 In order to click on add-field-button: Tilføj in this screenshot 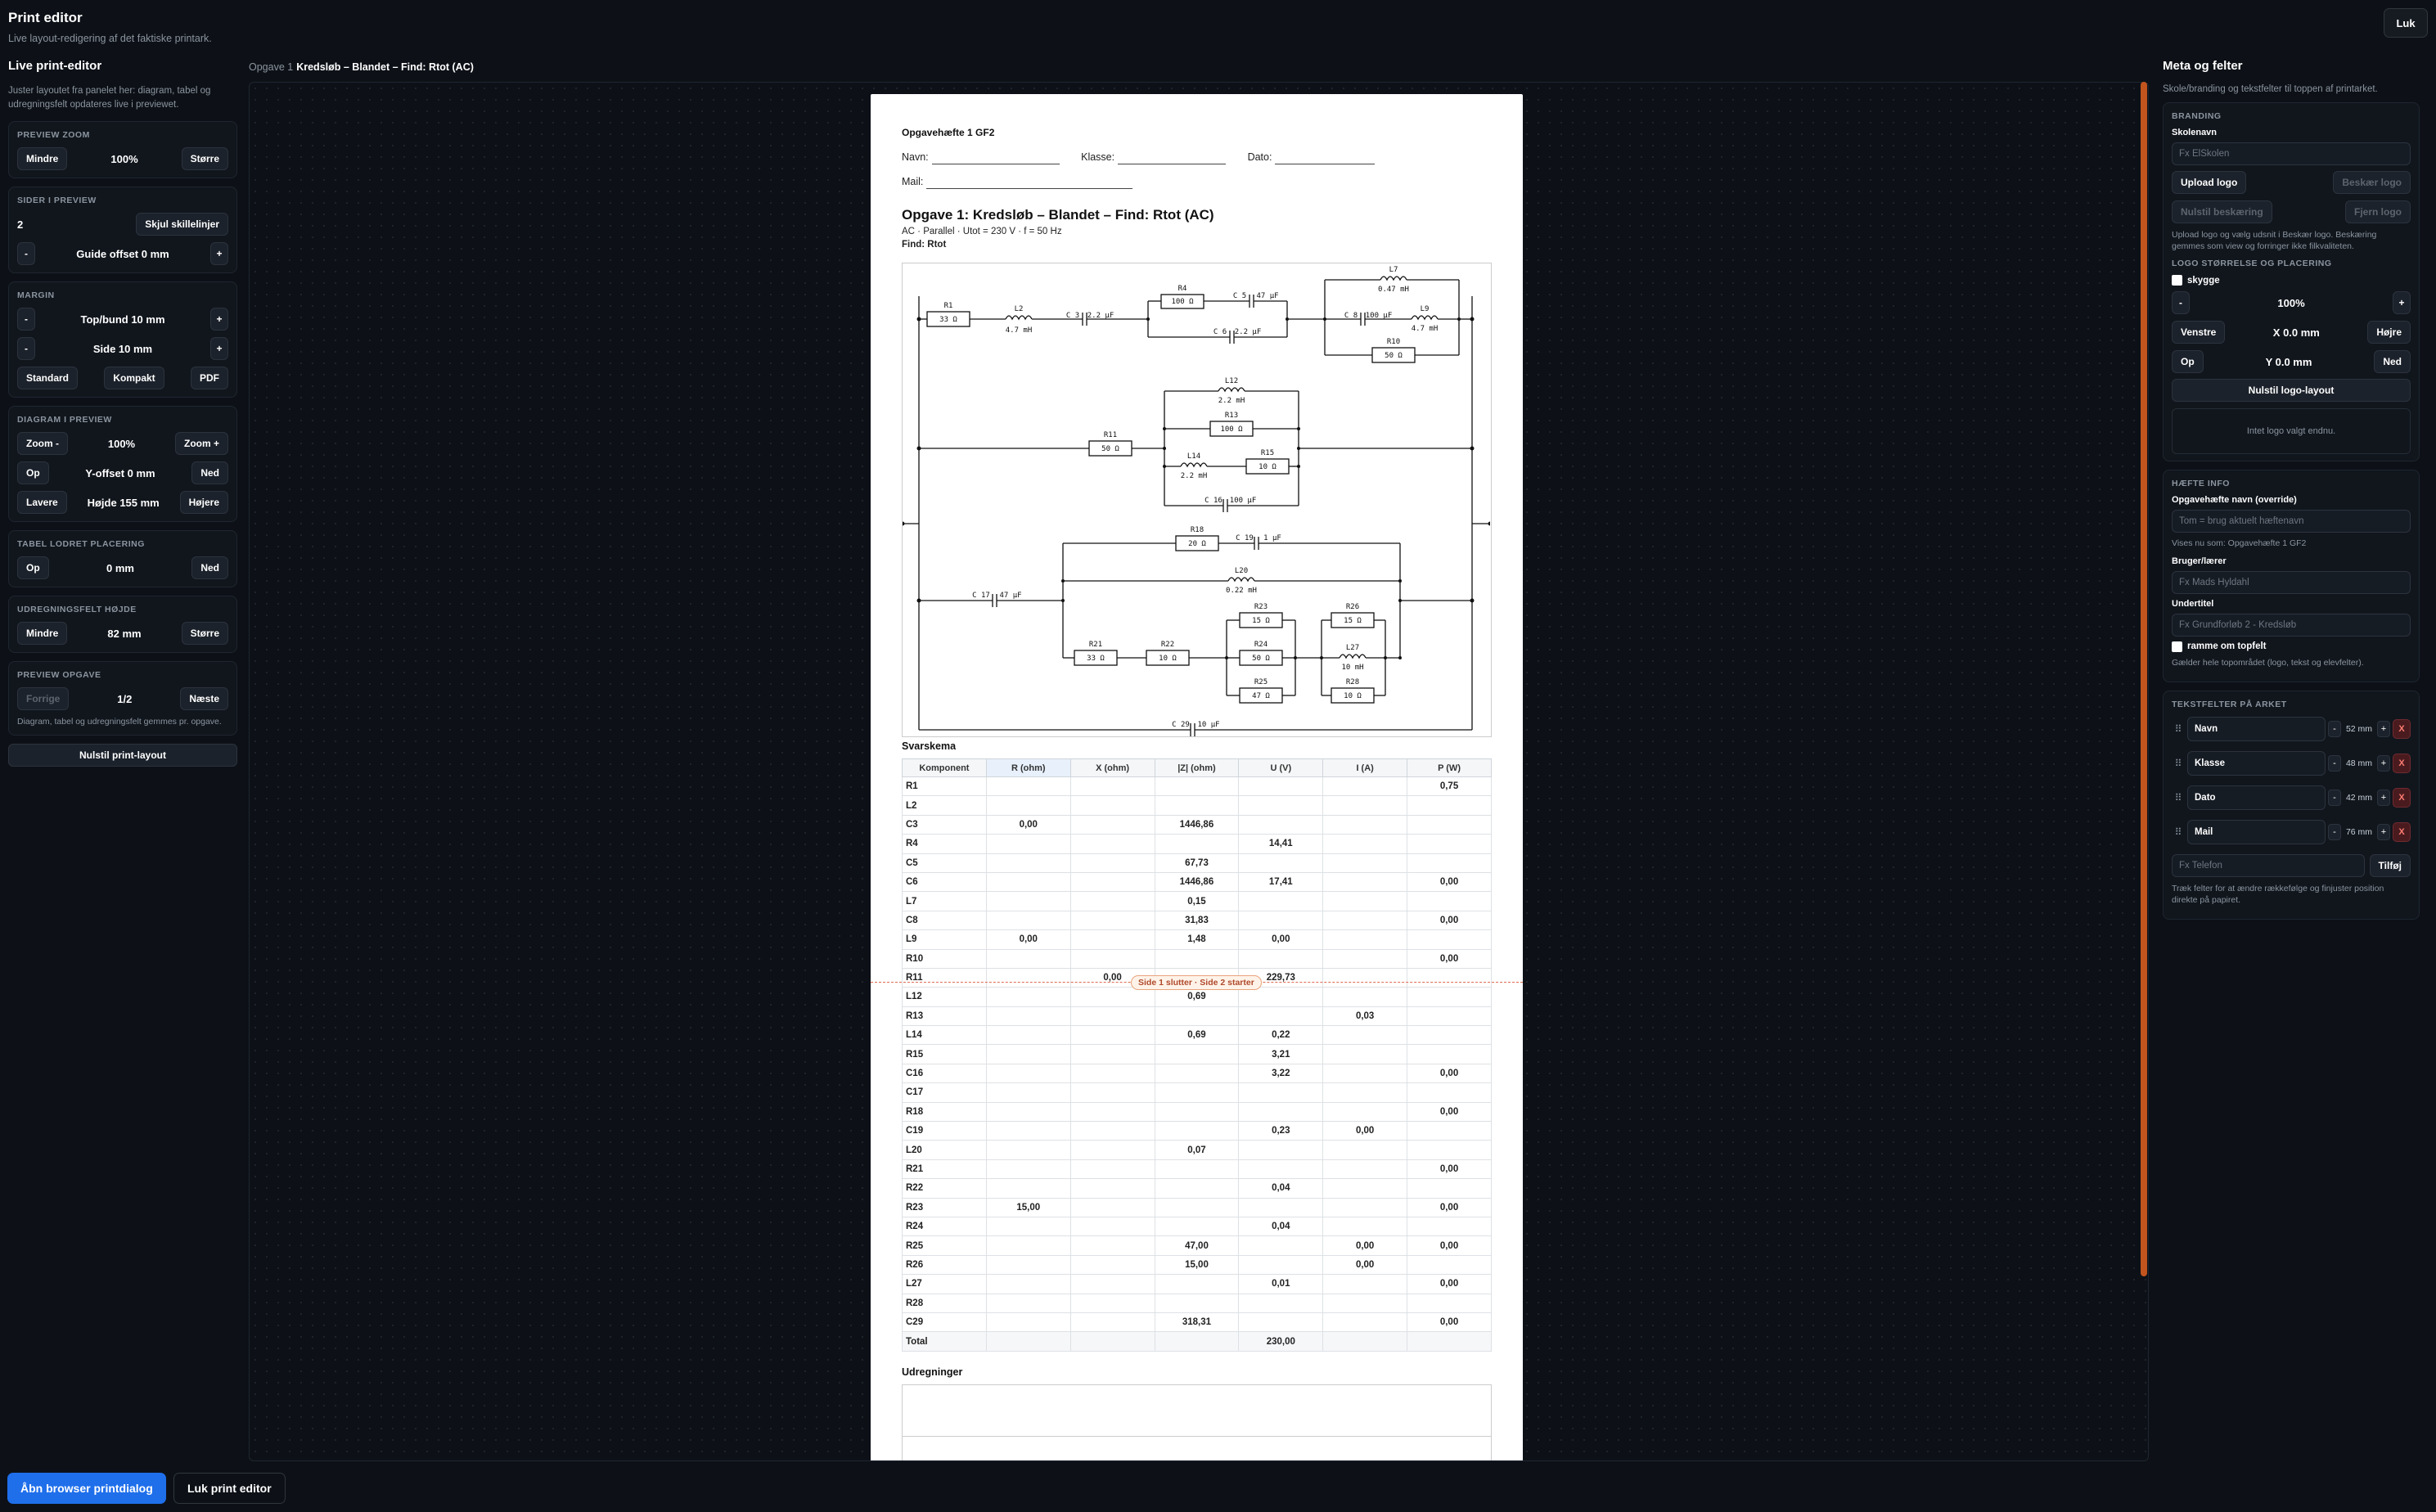, I will do `click(2390, 865)`.